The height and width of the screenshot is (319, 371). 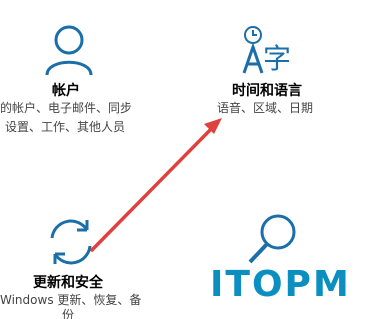 What do you see at coordinates (280, 284) in the screenshot?
I see `watermark-logo: ITOPM` at bounding box center [280, 284].